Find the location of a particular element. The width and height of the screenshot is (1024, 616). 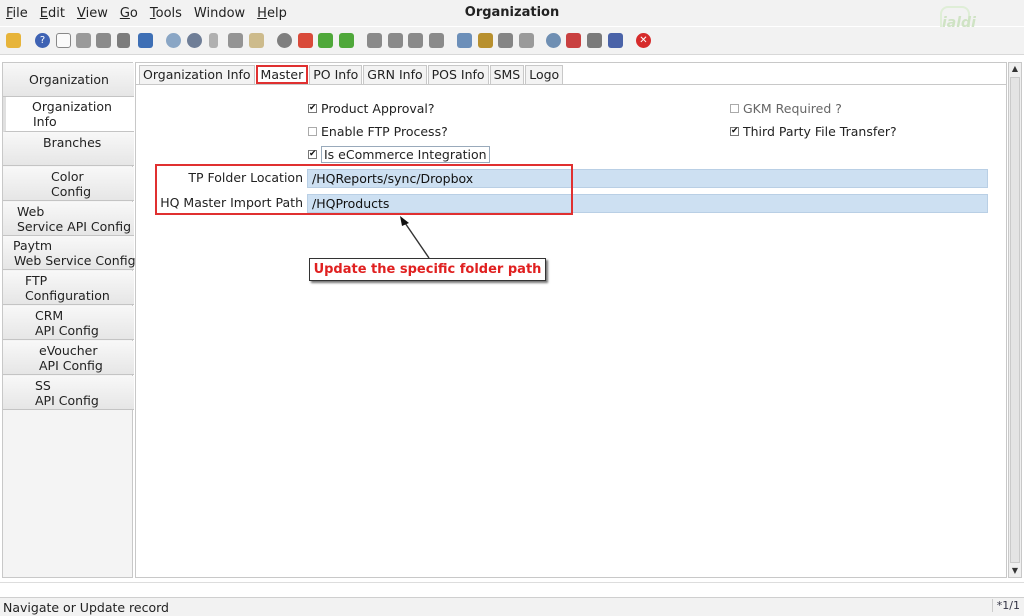

menu-bar: File Edit View Go Tools Window Help is located at coordinates (512, 13).